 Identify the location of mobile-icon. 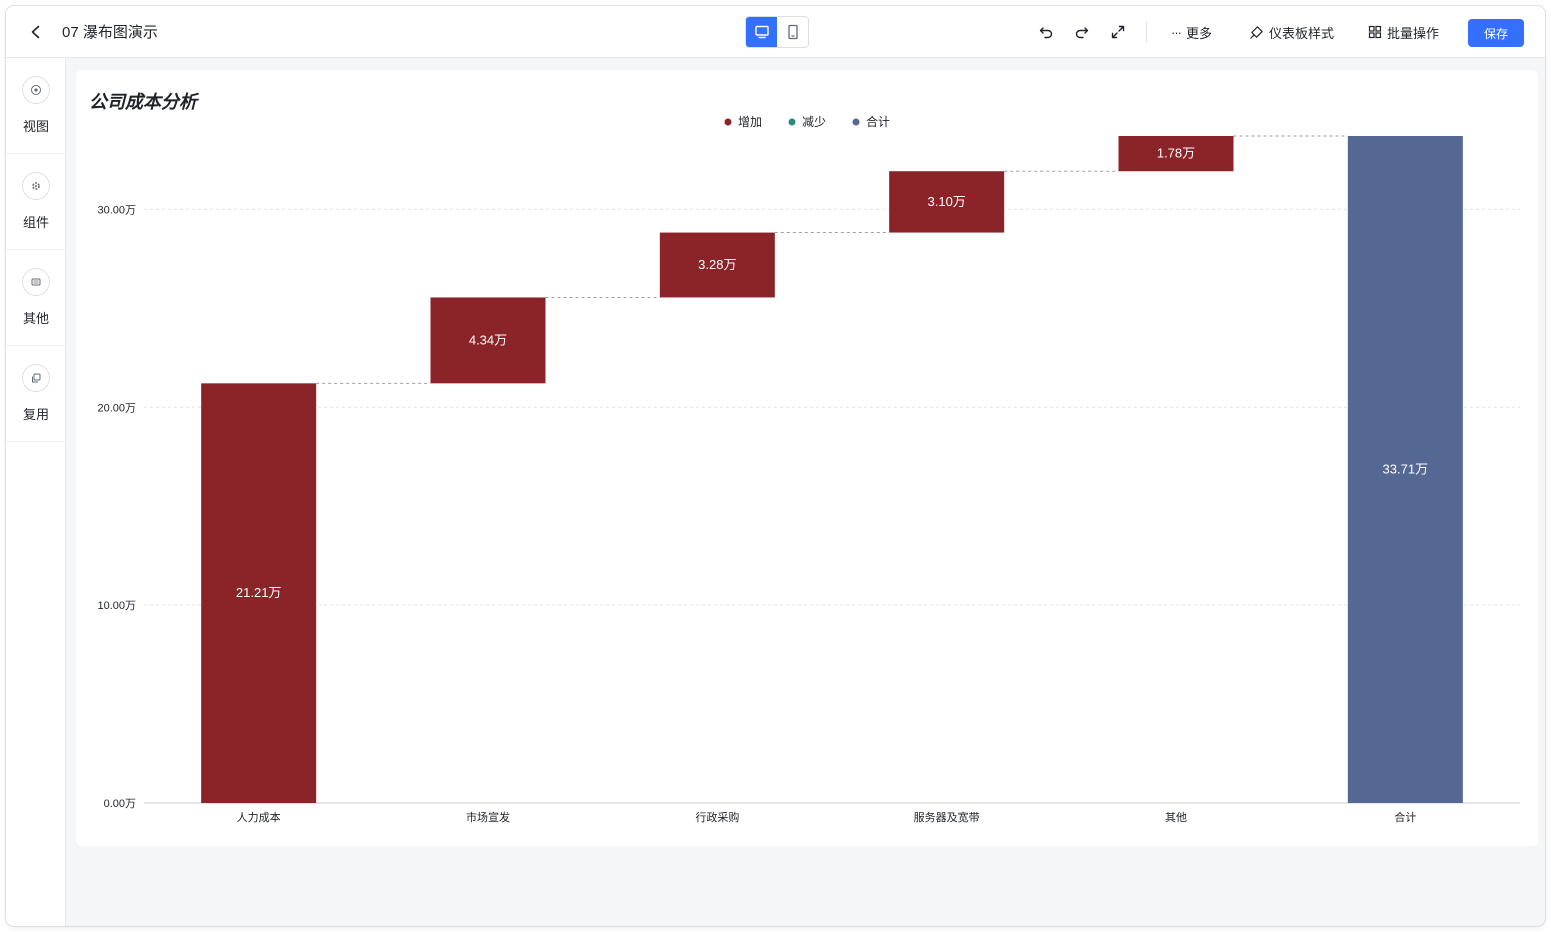
(793, 32).